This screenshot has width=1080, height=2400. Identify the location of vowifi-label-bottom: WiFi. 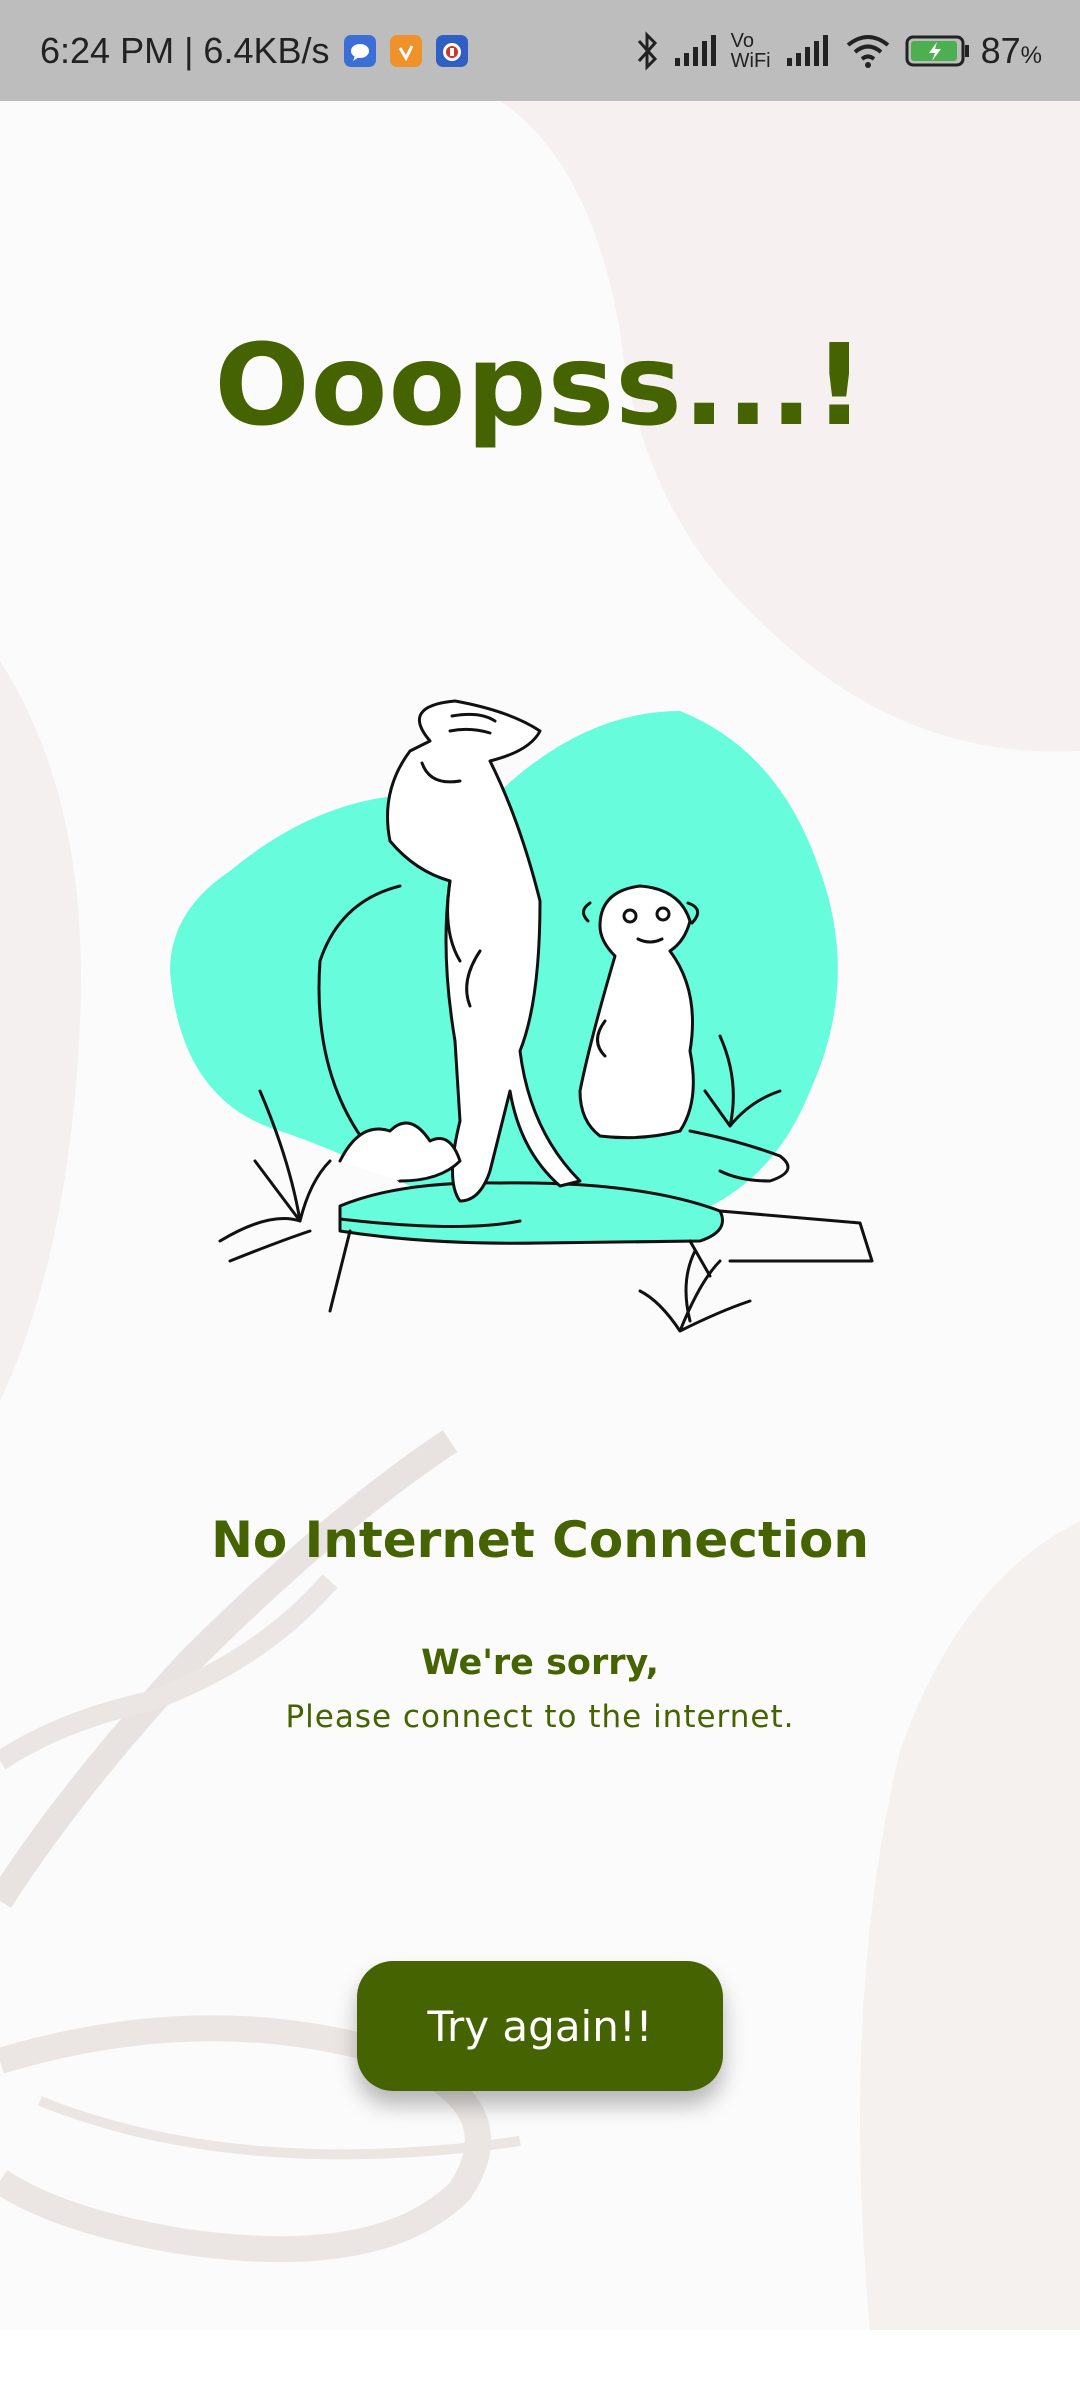
(750, 60).